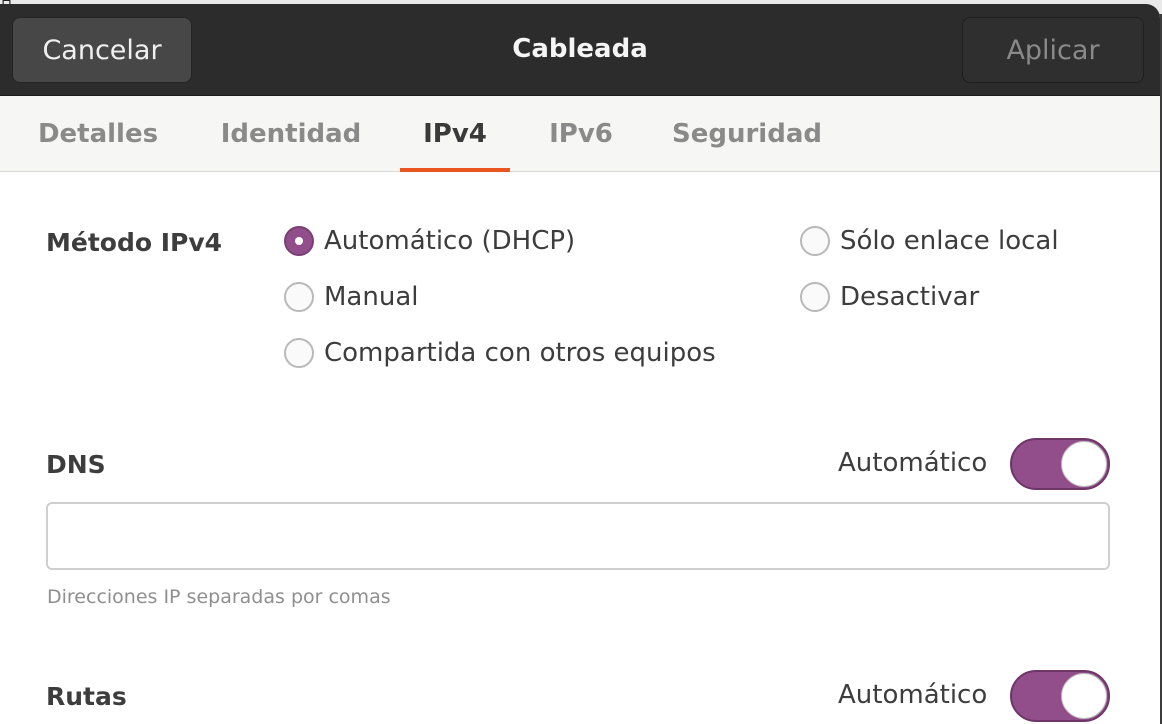  I want to click on radio-shared: Compartida con otros equipos, so click(500, 353).